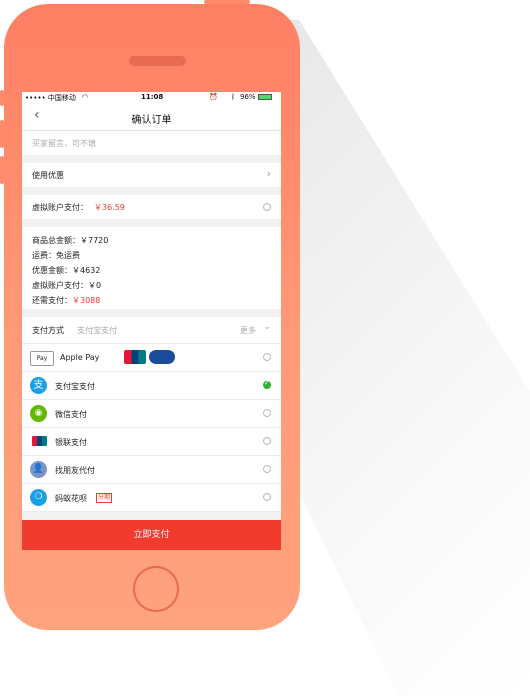 This screenshot has height=696, width=530. I want to click on message-input: 买家留言，可不填, so click(64, 143).